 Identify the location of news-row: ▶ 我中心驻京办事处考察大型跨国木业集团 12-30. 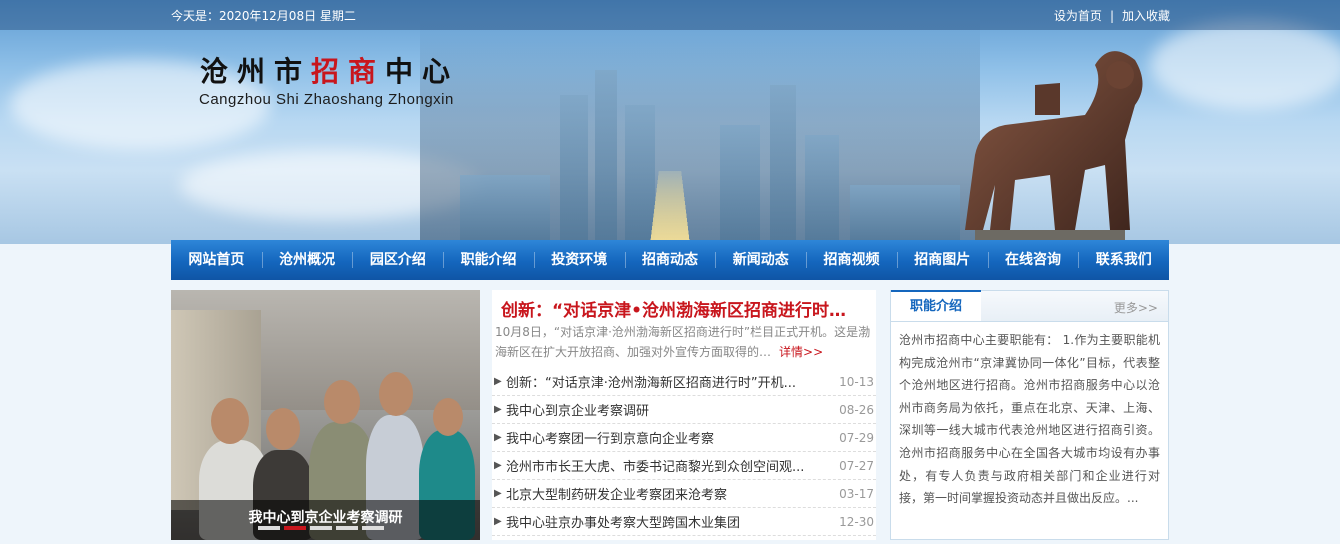
(684, 522).